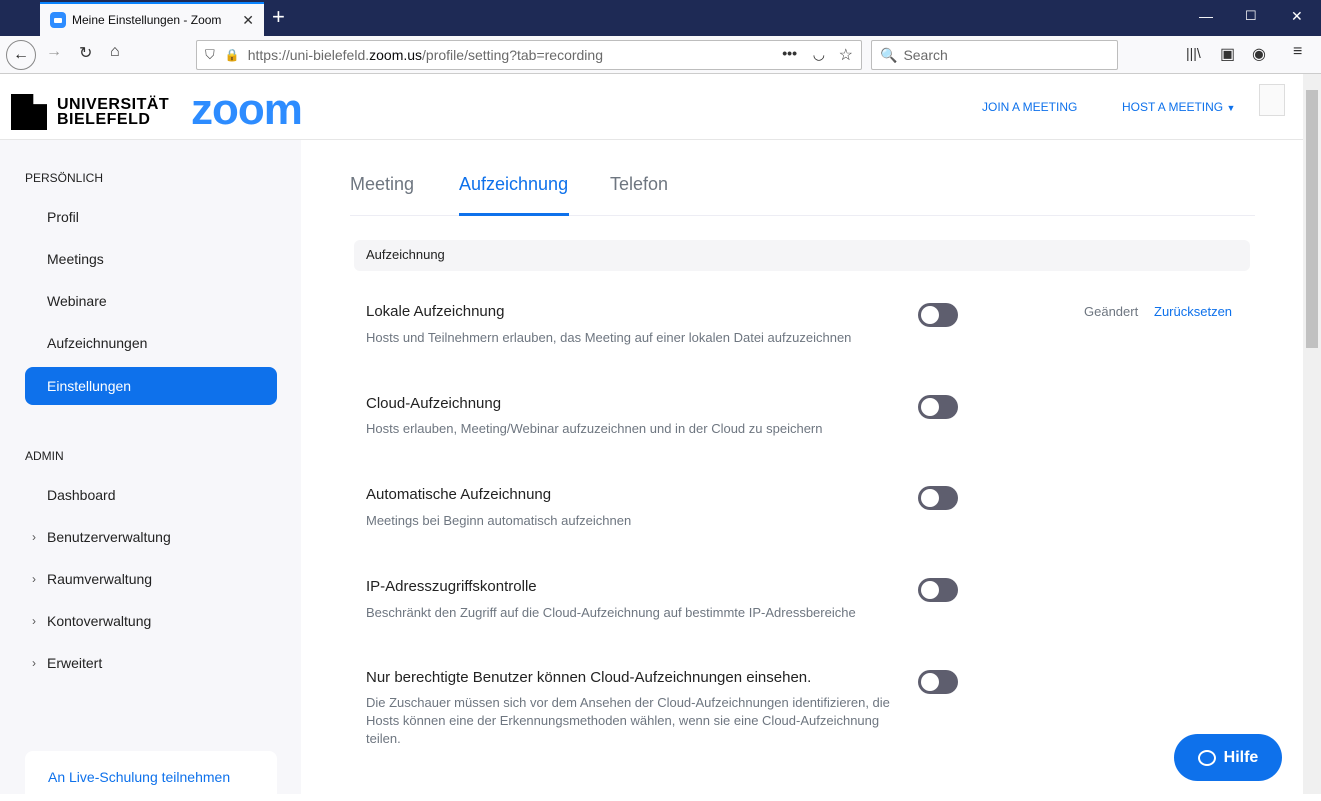  I want to click on lock-icon: 🔒, so click(232, 55).